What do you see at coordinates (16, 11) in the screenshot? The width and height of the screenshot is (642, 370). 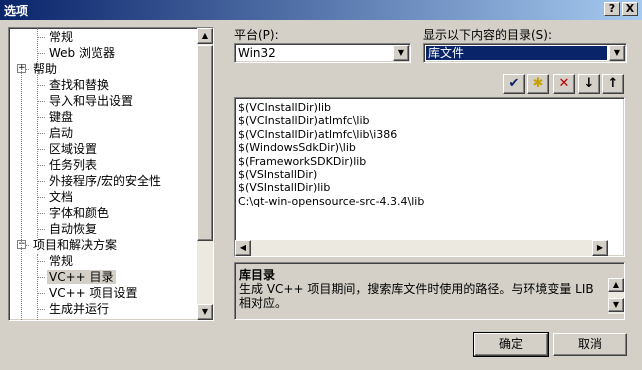 I see `window-title: 选项` at bounding box center [16, 11].